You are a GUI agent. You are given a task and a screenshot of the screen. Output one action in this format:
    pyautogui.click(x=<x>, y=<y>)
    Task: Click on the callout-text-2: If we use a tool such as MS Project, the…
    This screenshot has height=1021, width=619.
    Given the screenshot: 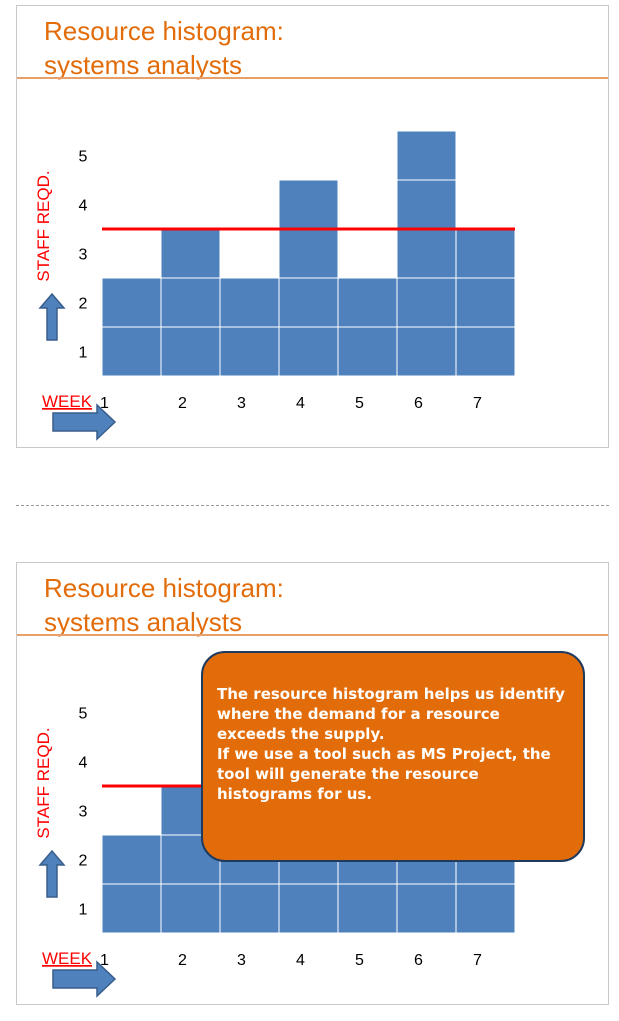 What is the action you would take?
    pyautogui.click(x=384, y=774)
    